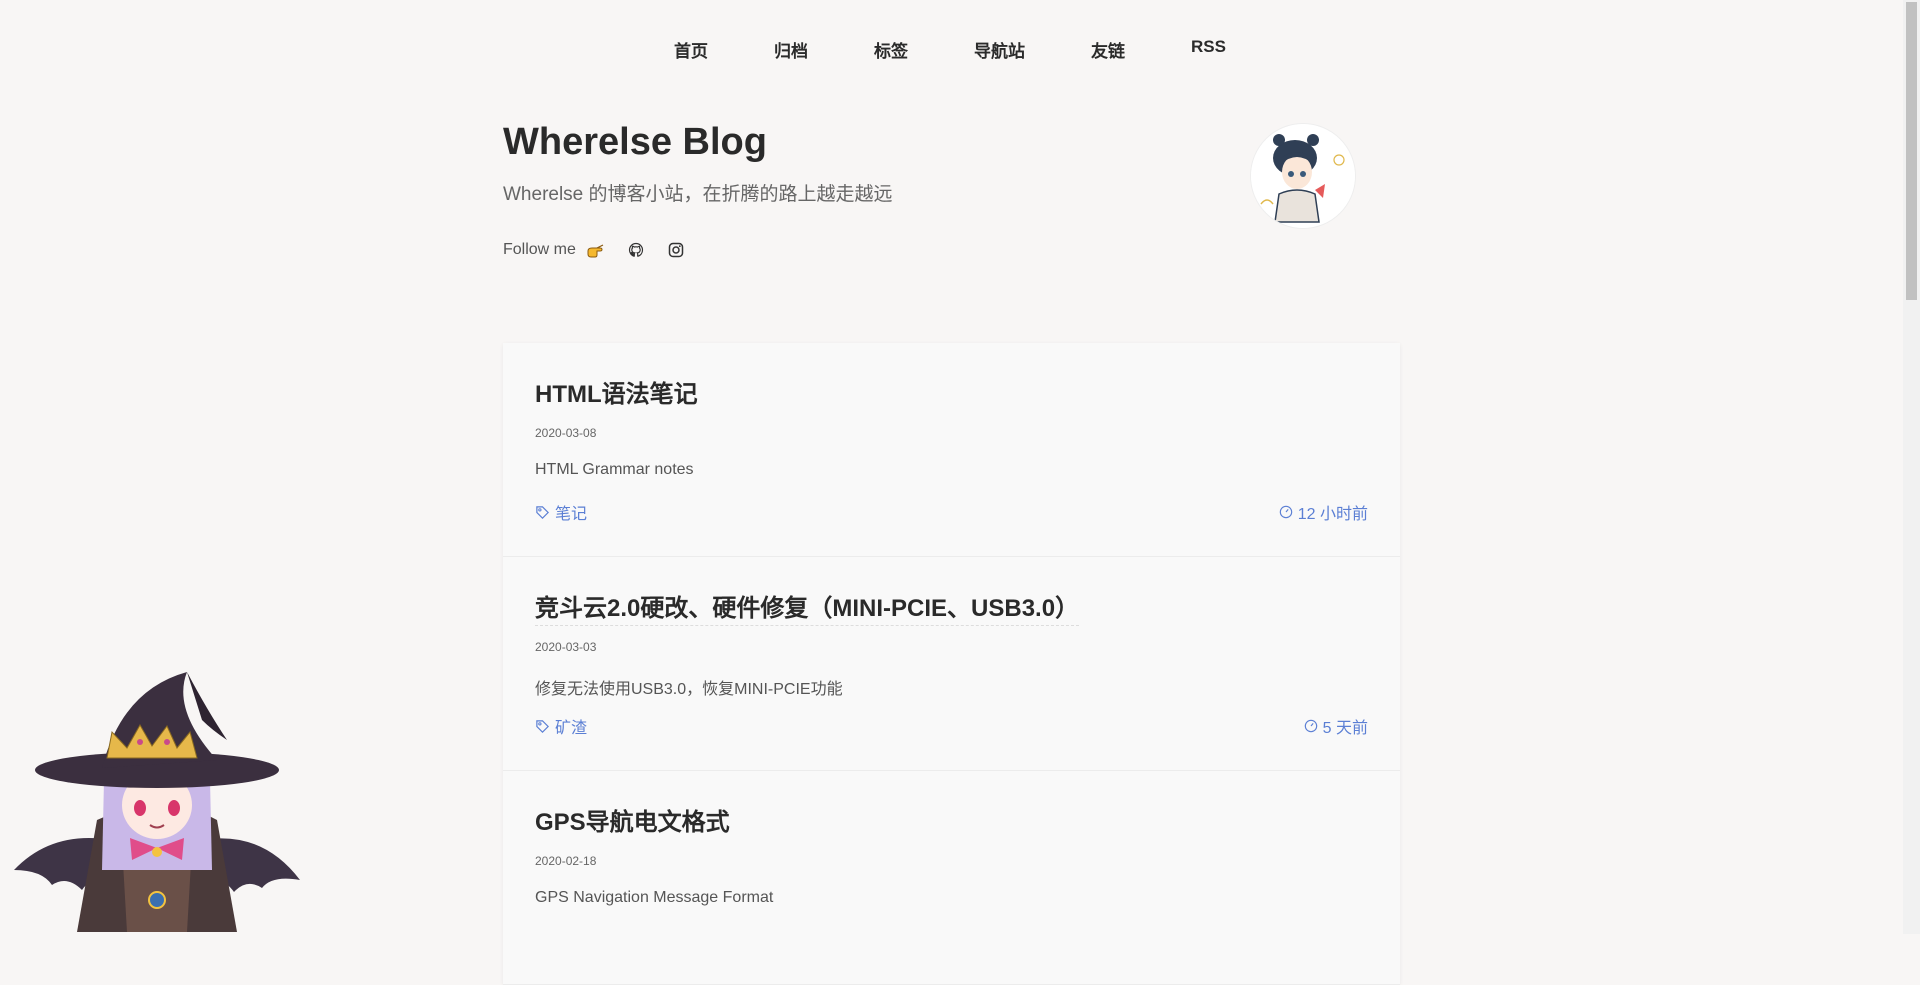  Describe the element at coordinates (566, 433) in the screenshot. I see `post-date: 2020-03-08` at that location.